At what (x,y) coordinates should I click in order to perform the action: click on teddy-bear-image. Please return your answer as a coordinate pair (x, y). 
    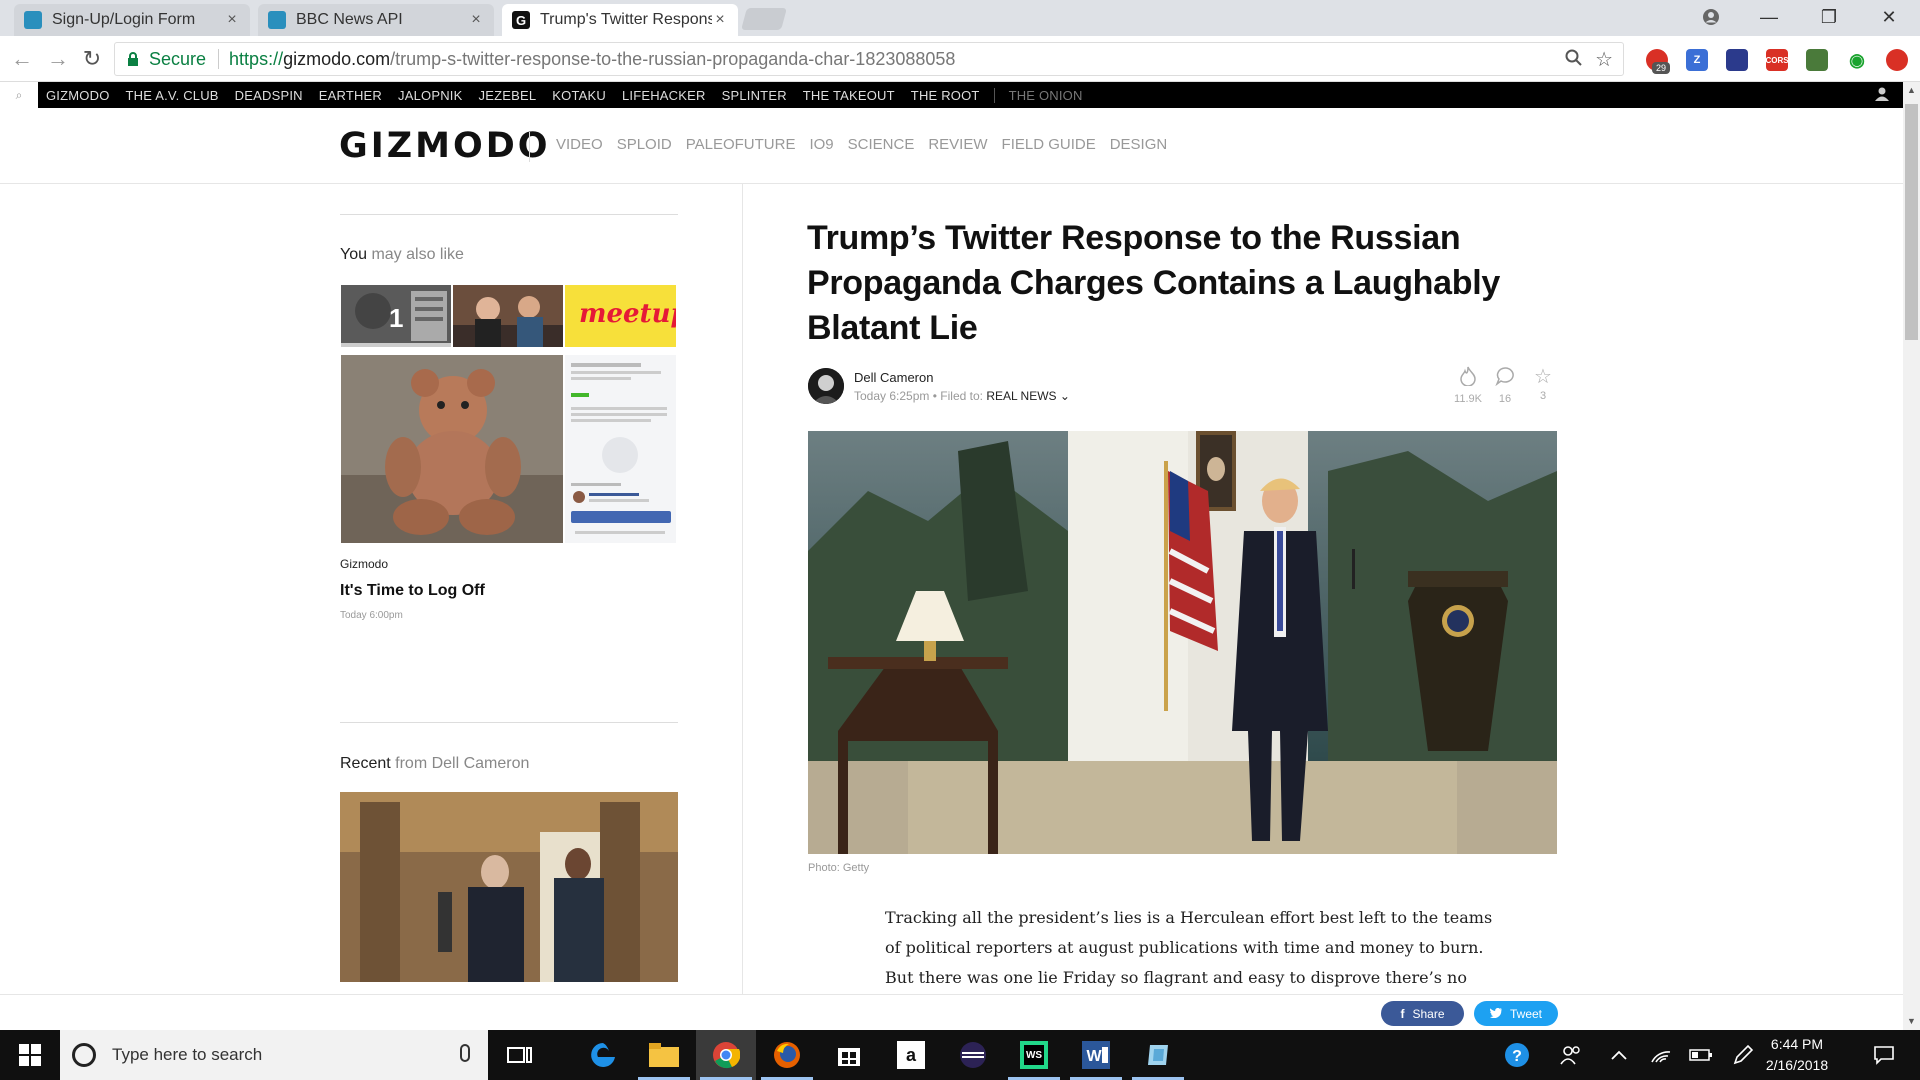
    Looking at the image, I should click on (452, 449).